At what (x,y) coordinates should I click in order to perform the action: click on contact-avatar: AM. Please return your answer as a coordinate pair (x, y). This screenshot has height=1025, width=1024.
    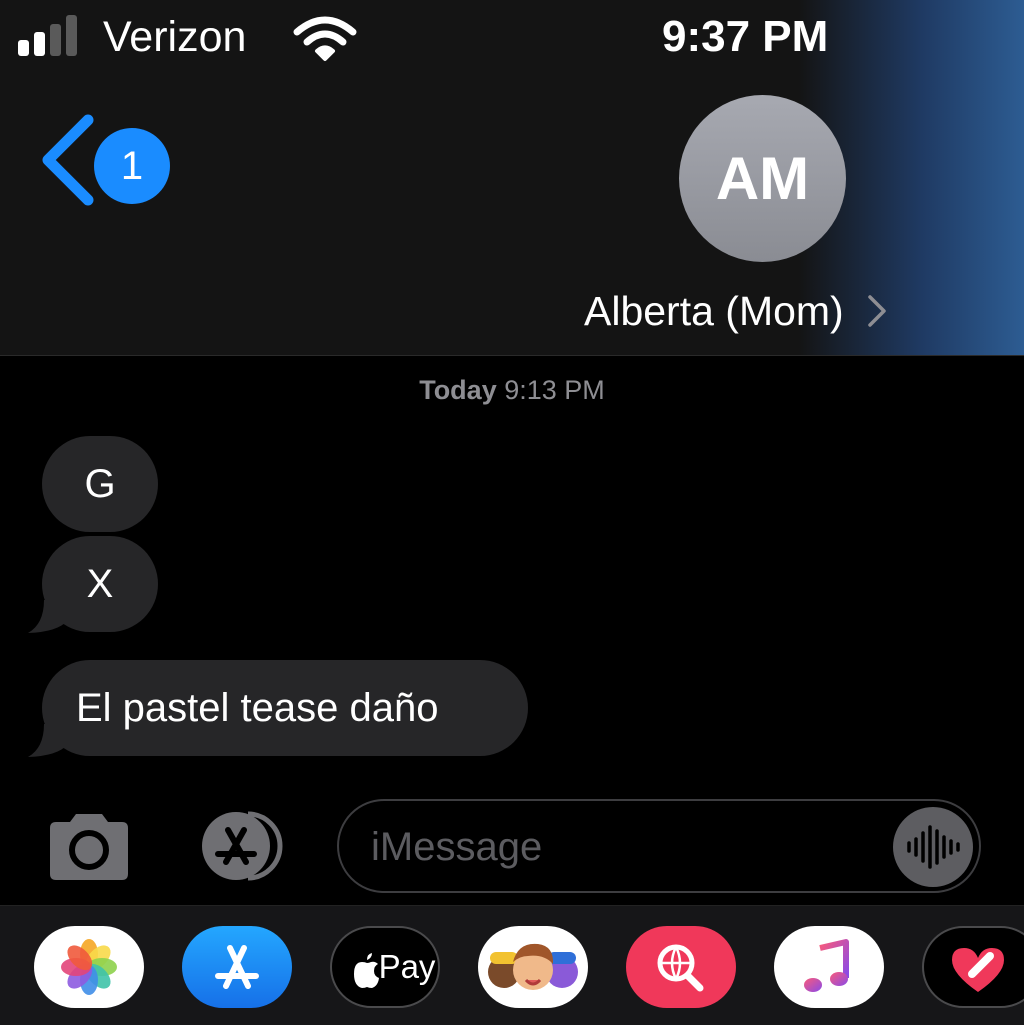
    Looking at the image, I should click on (762, 178).